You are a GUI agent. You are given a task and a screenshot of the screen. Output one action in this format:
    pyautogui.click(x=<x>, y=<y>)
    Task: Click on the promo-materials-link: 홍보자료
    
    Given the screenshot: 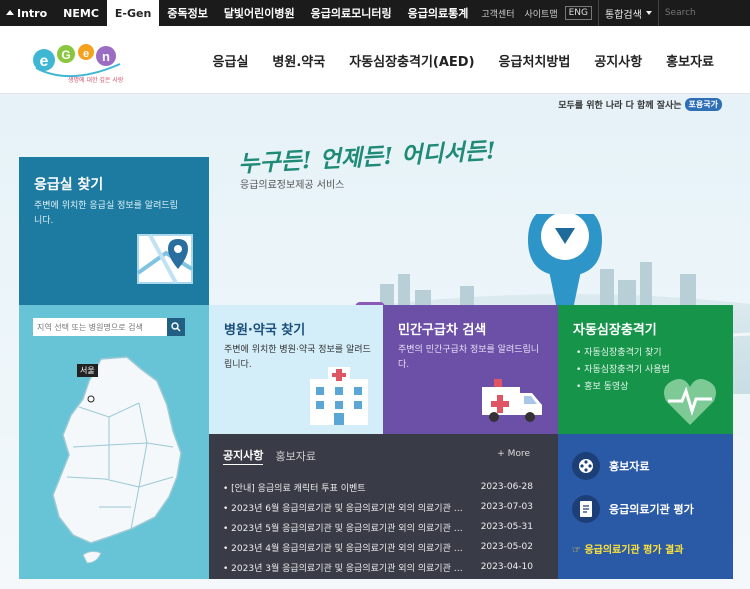 What is the action you would take?
    pyautogui.click(x=610, y=466)
    